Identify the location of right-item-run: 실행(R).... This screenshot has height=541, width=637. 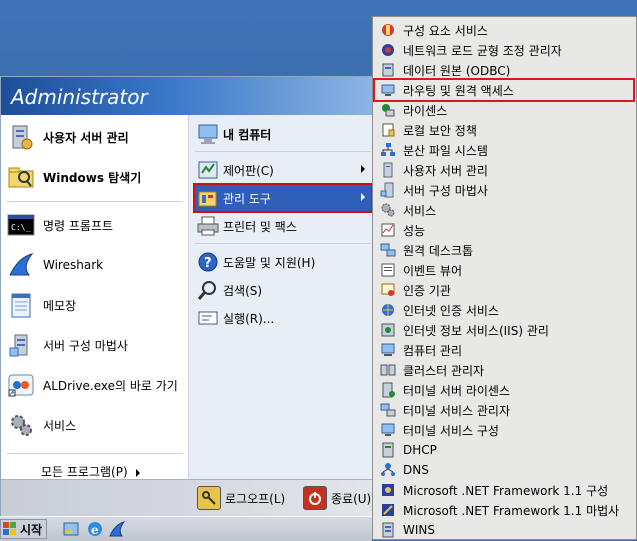
(283, 318).